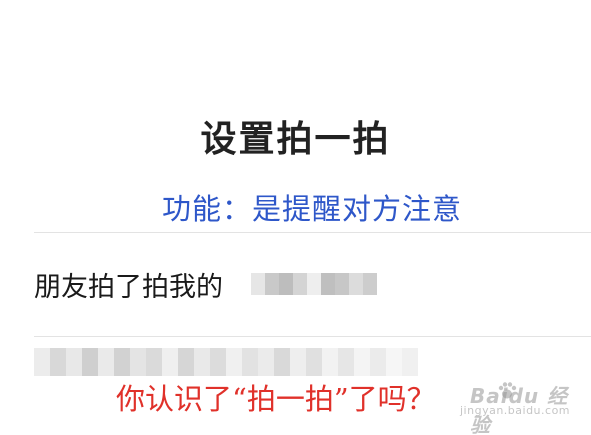  I want to click on function-annotation: 功能：是提醒对方注意, so click(312, 209).